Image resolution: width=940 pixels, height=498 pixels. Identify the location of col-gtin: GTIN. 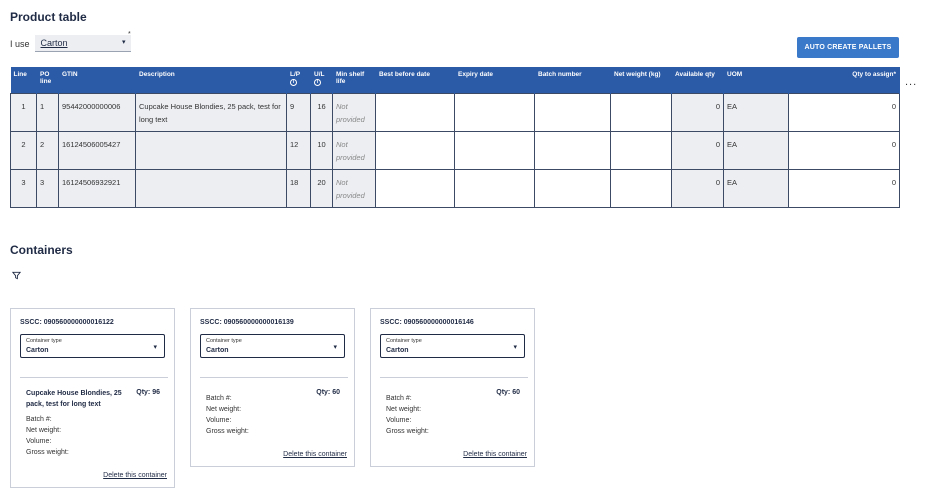
(97, 80).